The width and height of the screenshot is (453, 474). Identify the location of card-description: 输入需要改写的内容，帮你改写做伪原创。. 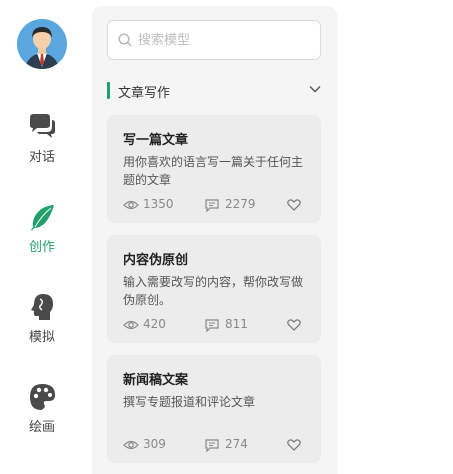
(213, 291).